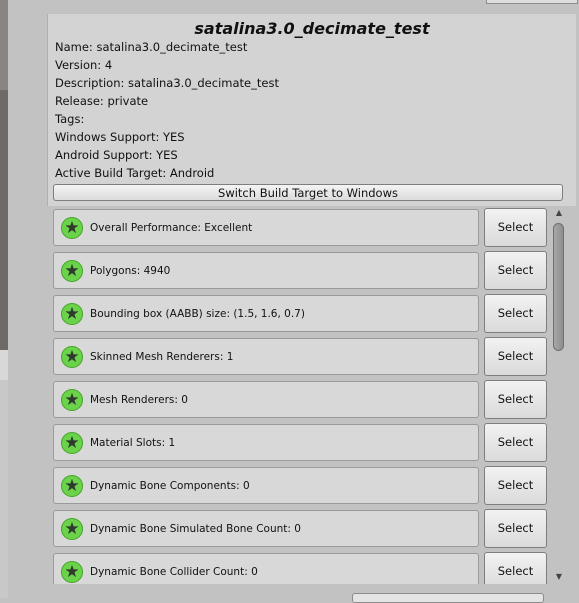  I want to click on stat-row: ★ Skinned Mesh Renderers: 1, so click(266, 356).